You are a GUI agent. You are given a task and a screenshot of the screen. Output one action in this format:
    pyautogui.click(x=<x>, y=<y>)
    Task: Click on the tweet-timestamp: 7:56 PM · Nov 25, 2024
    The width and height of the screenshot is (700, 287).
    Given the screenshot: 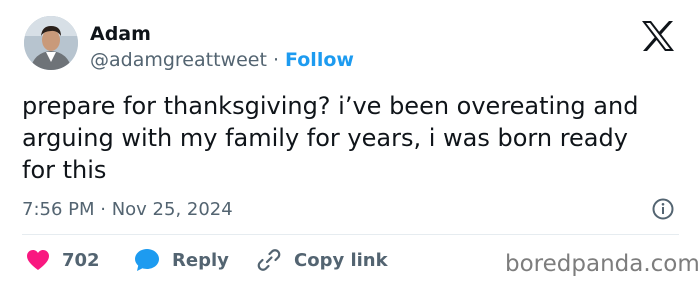 What is the action you would take?
    pyautogui.click(x=127, y=210)
    